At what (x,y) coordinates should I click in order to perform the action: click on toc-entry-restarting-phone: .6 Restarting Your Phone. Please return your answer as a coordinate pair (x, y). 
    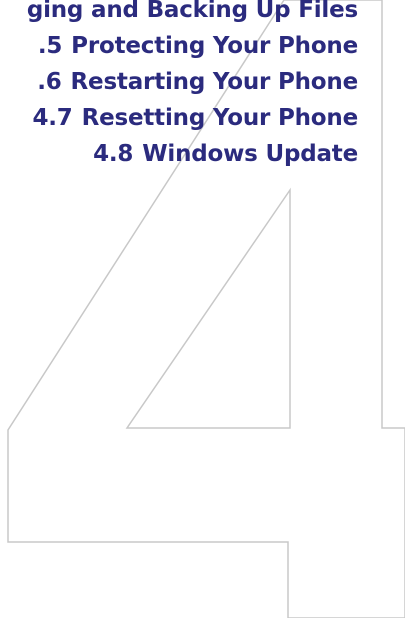
    Looking at the image, I should click on (179, 82).